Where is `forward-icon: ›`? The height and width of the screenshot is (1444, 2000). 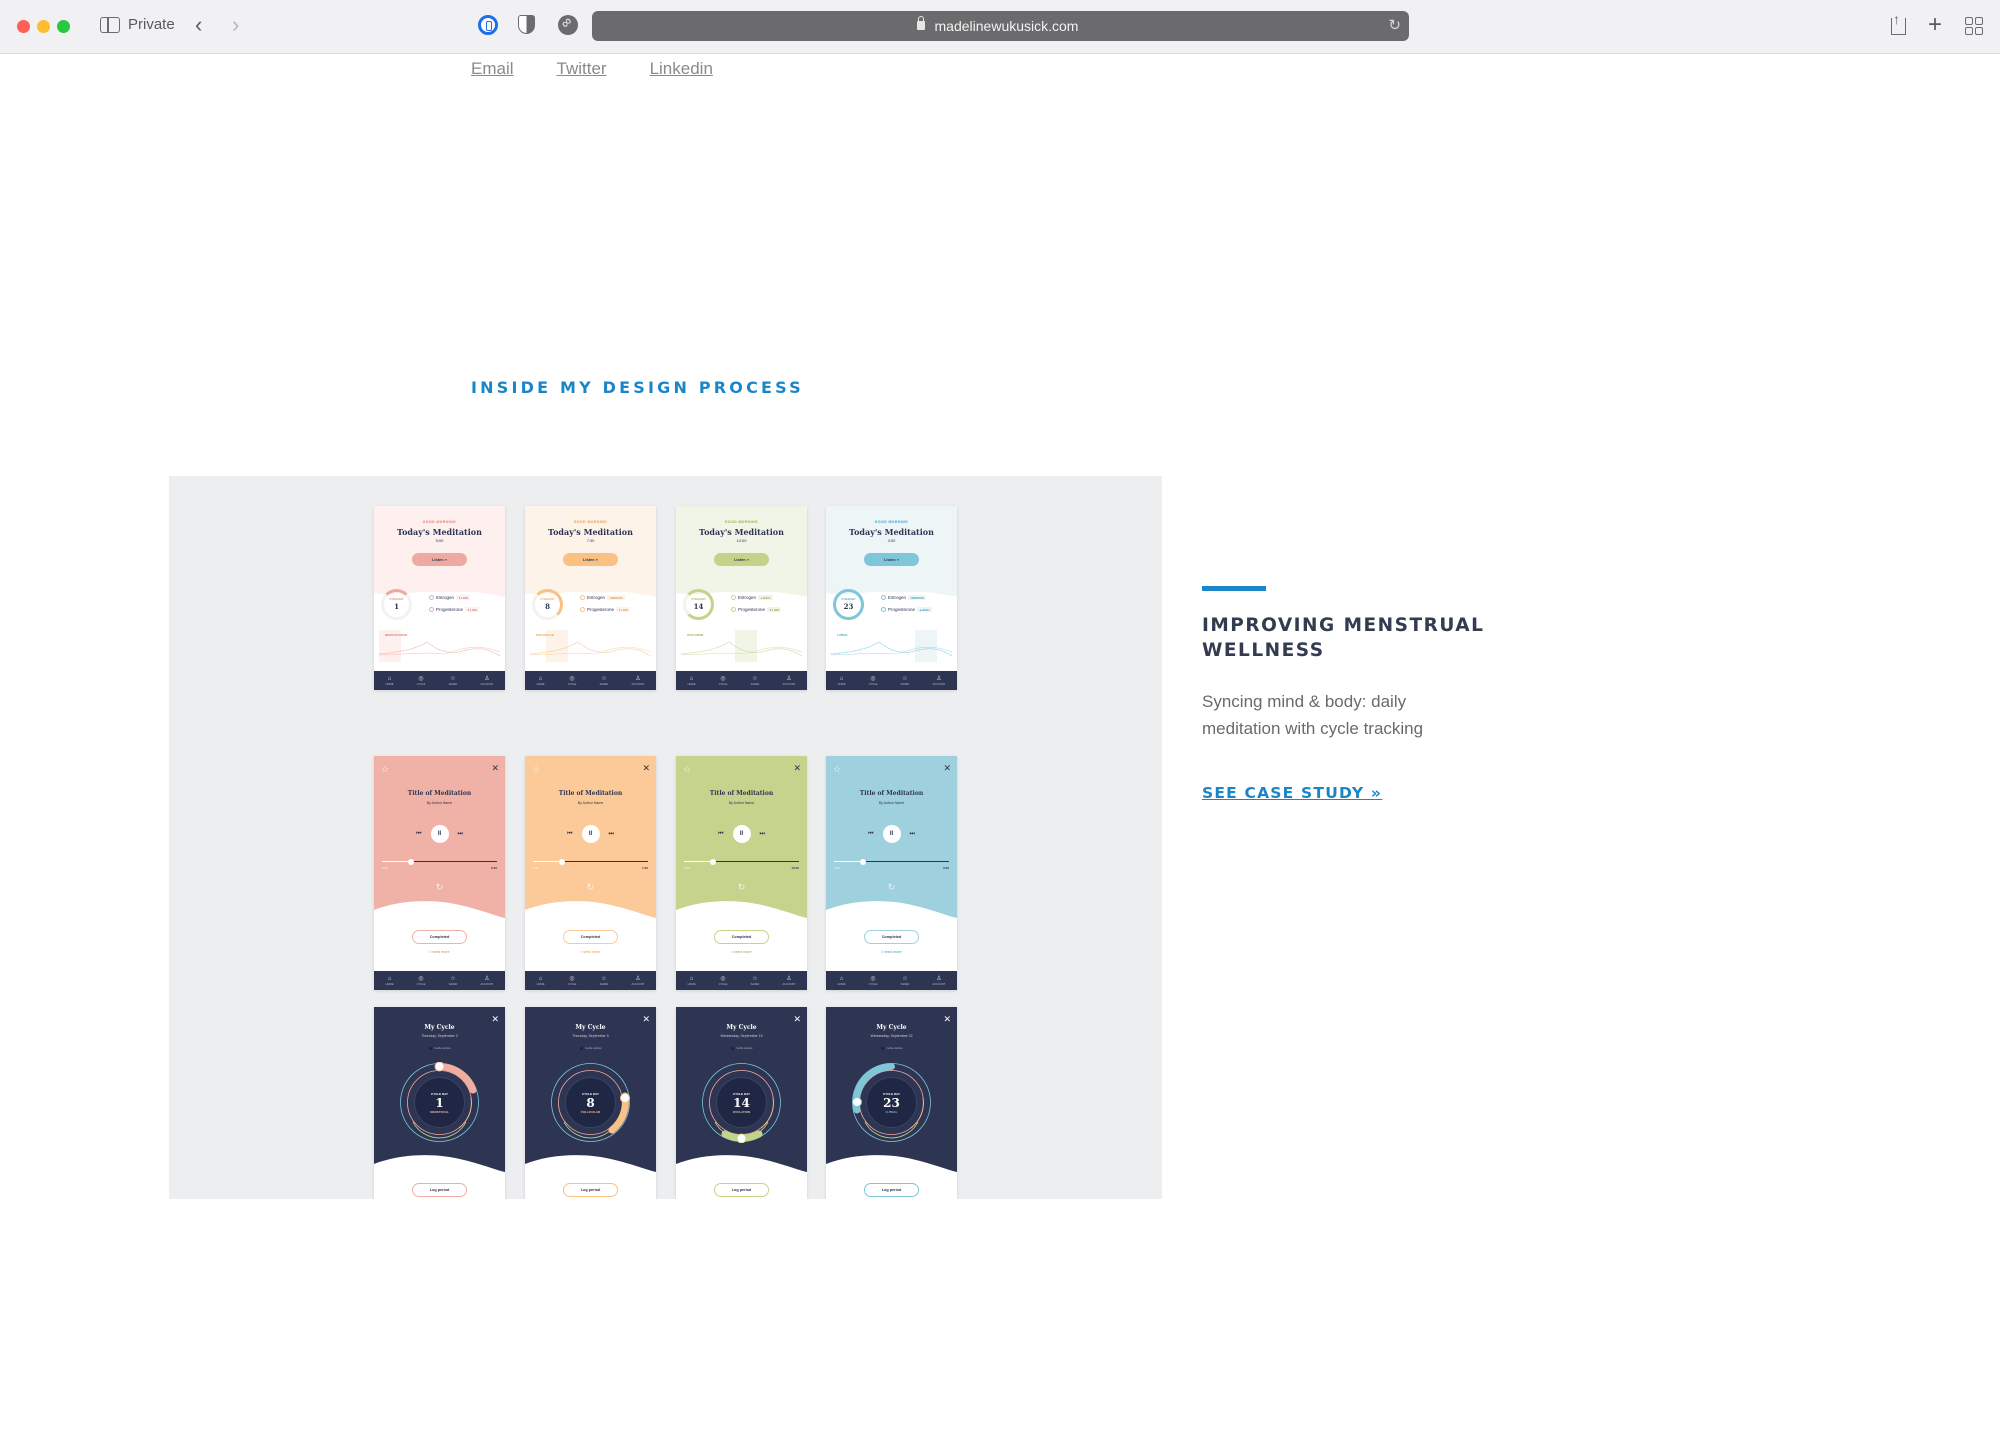
forward-icon: › is located at coordinates (235, 25).